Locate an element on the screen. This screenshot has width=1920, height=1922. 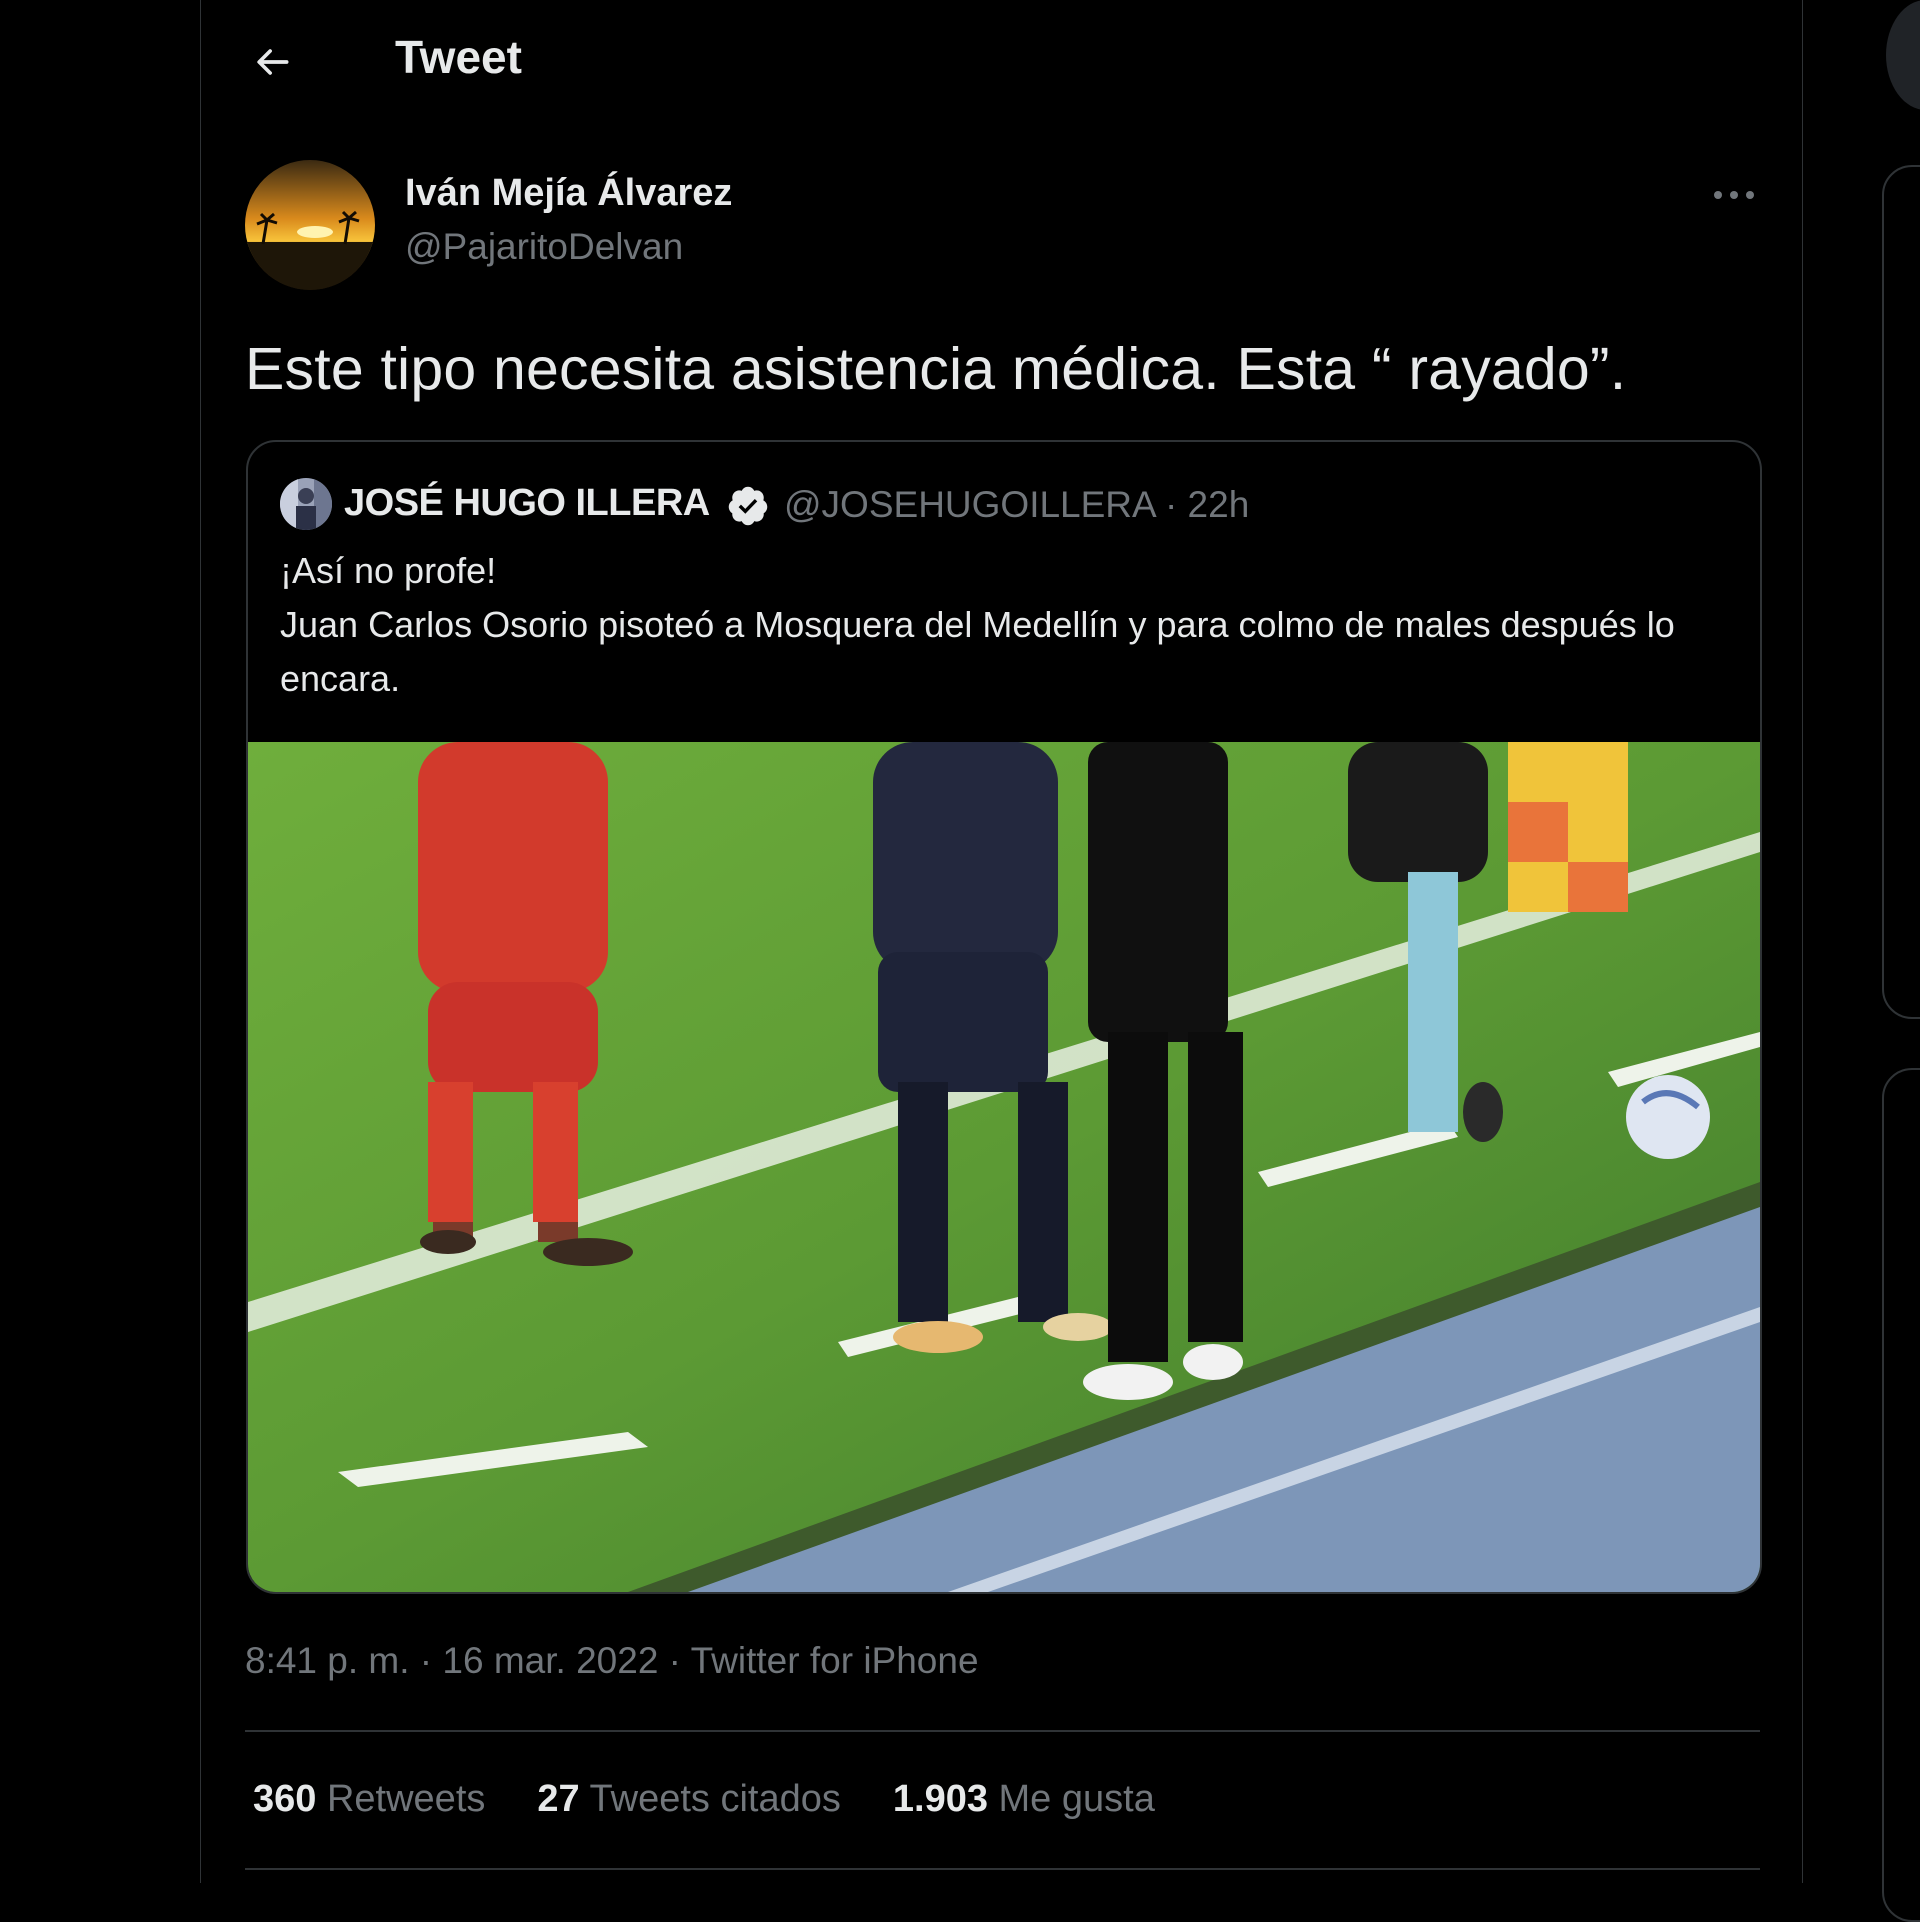
stat-label: Me gusta is located at coordinates (1076, 1799).